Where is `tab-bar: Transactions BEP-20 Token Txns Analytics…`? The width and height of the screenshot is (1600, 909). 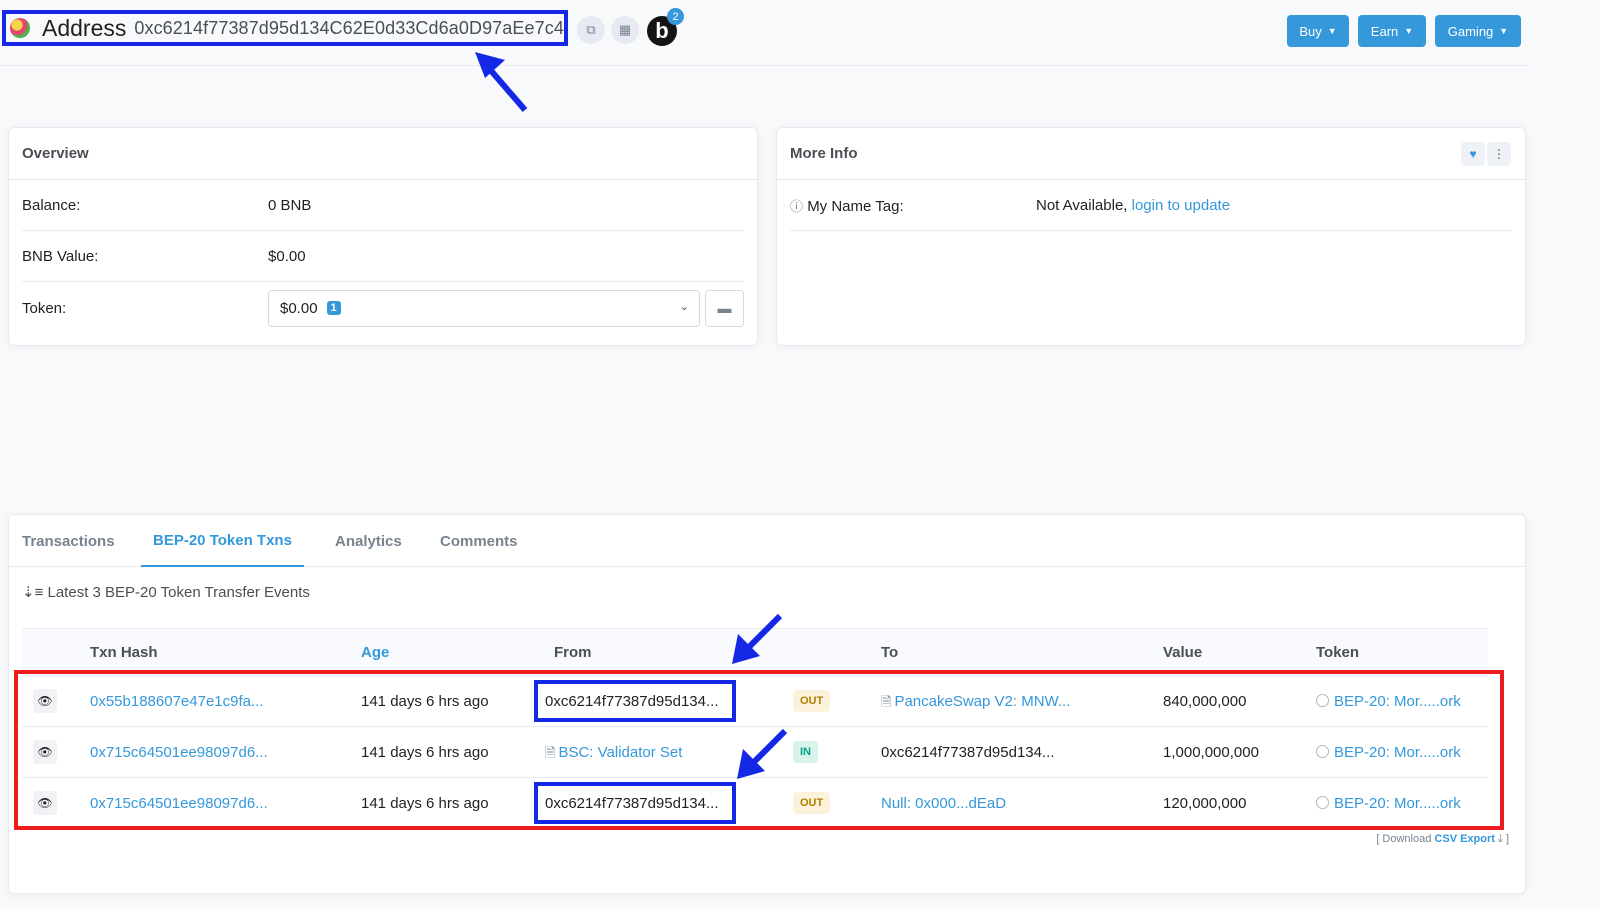
tab-bar: Transactions BEP-20 Token Txns Analytics… is located at coordinates (767, 541).